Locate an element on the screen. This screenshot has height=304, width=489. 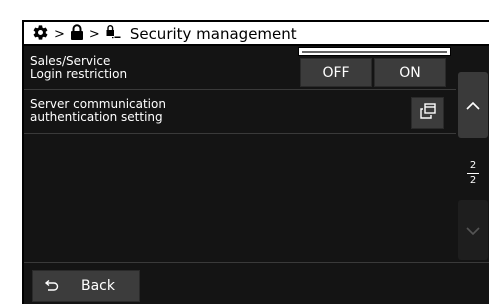
page-current: 2 is located at coordinates (473, 165).